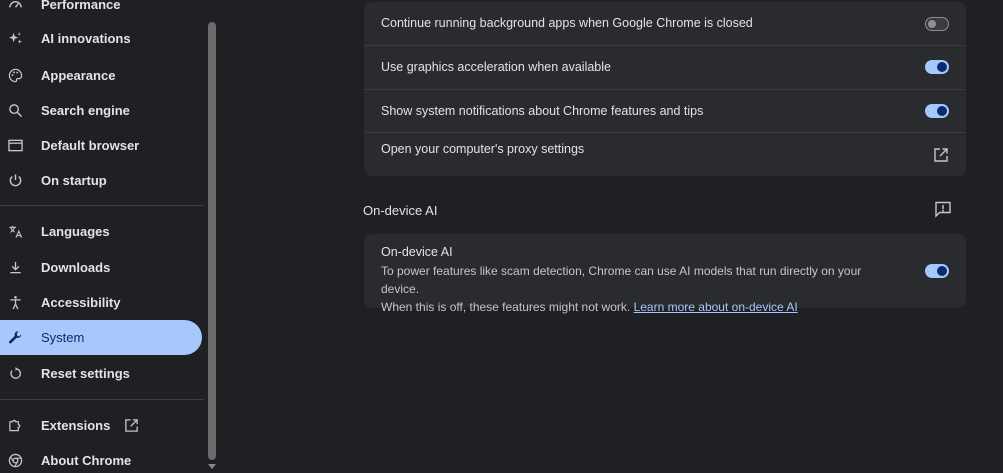  I want to click on sidebar-item-label: About Chrome, so click(86, 460).